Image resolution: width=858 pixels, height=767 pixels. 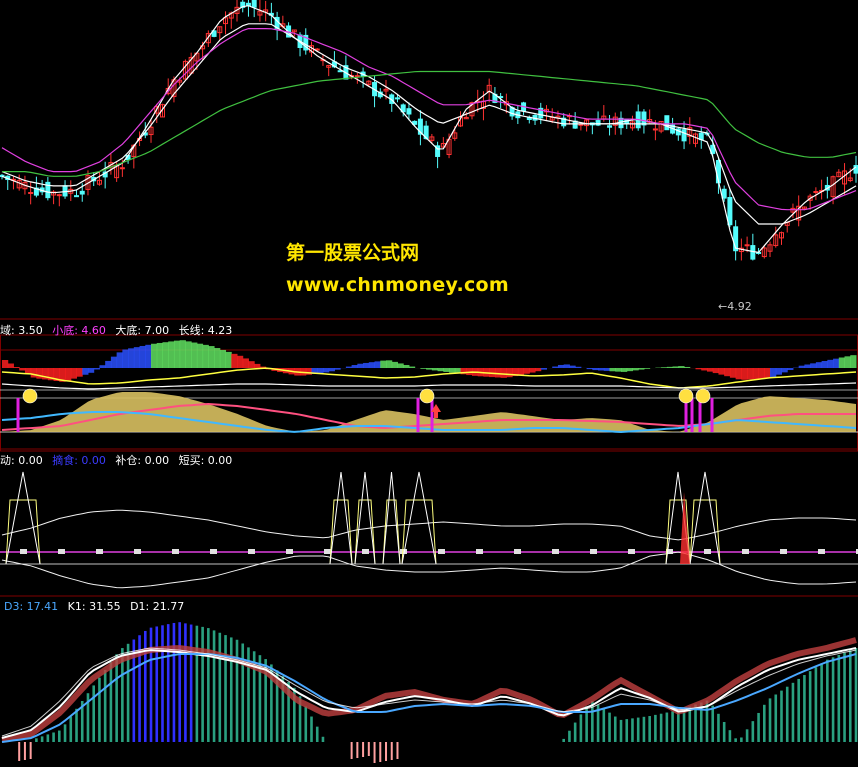 What do you see at coordinates (79, 460) in the screenshot?
I see `panel3-label: 摘食: 0.00` at bounding box center [79, 460].